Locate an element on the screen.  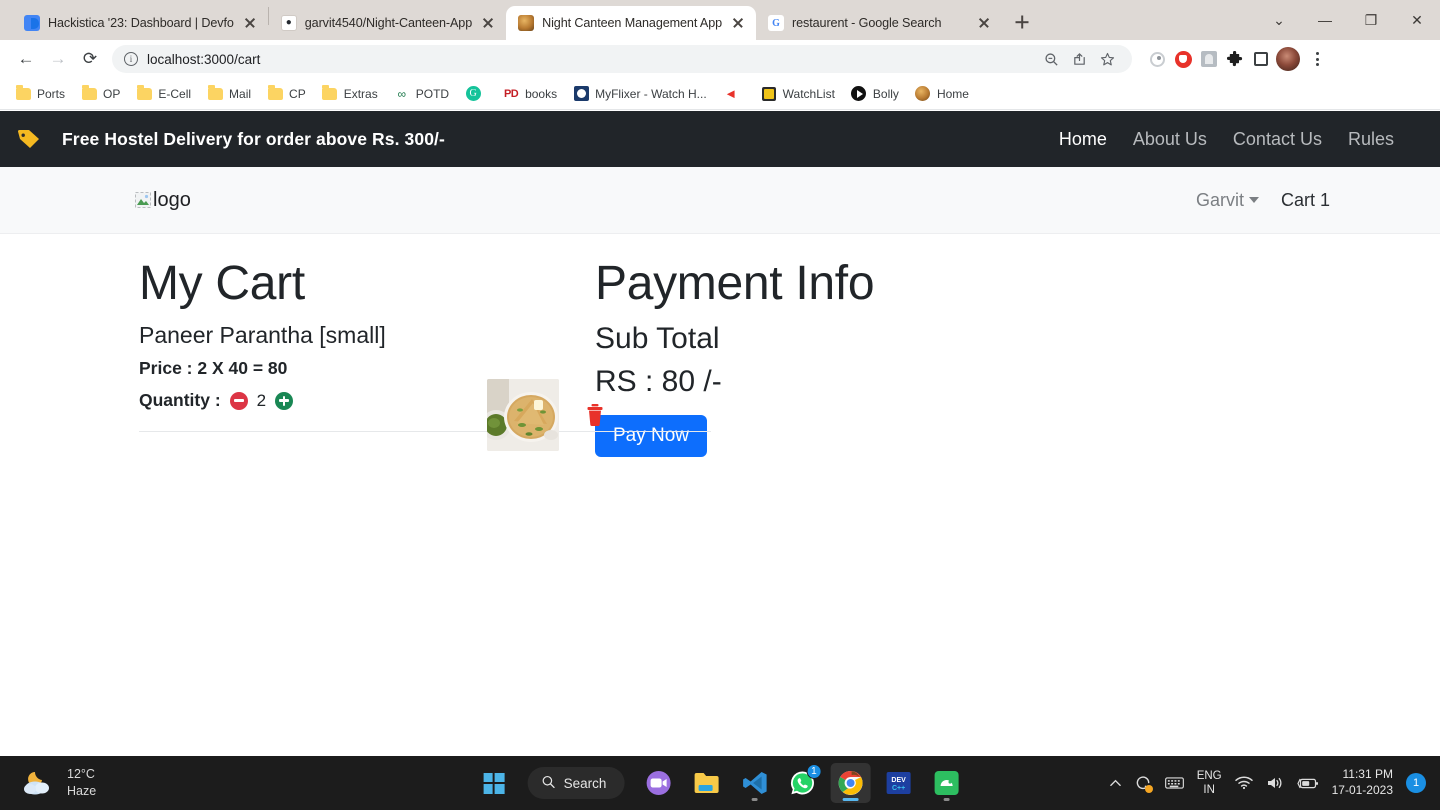
chrome-menu-icon is located at coordinates (1317, 59).